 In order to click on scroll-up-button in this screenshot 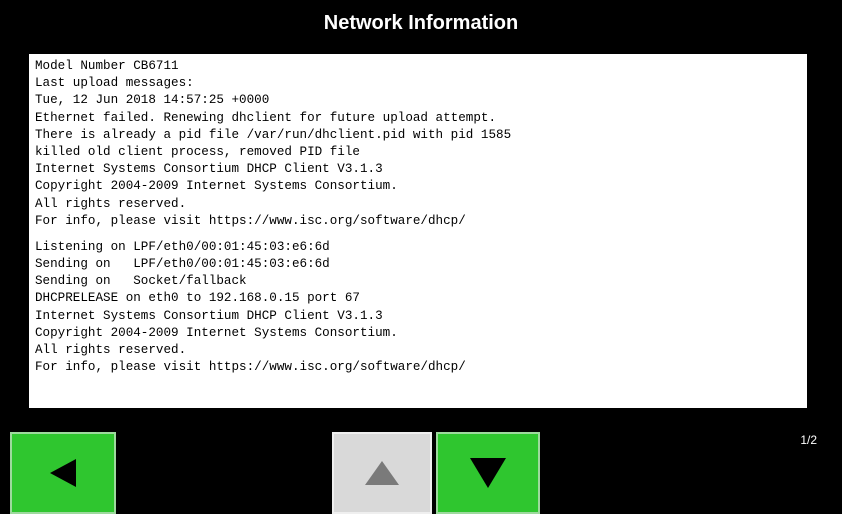, I will do `click(382, 473)`.